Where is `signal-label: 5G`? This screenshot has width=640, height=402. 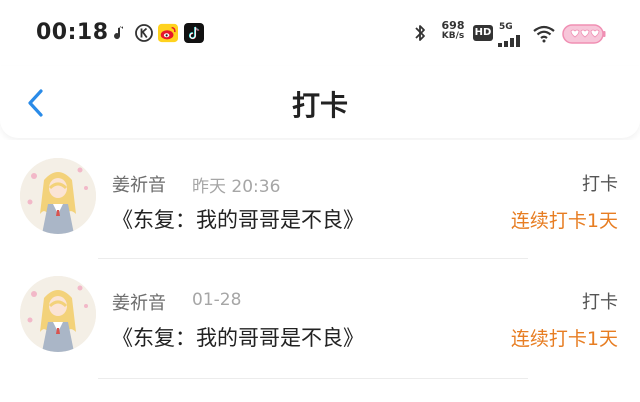
signal-label: 5G is located at coordinates (506, 27).